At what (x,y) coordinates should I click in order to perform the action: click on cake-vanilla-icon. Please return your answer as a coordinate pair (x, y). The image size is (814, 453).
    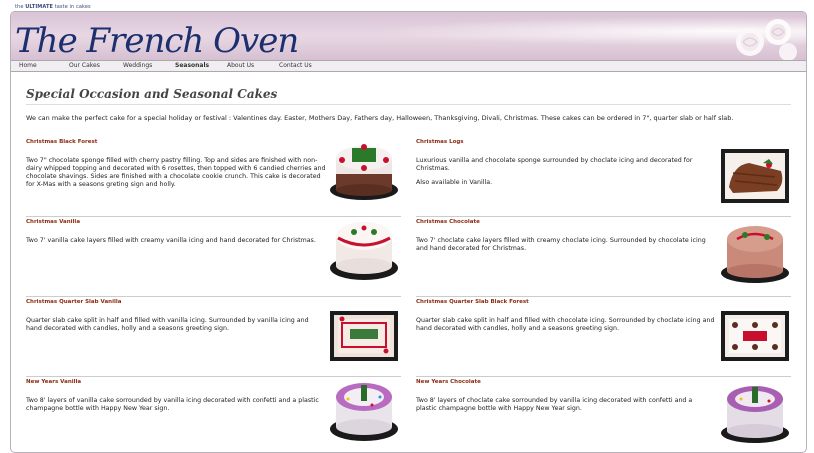
    Looking at the image, I should click on (364, 248).